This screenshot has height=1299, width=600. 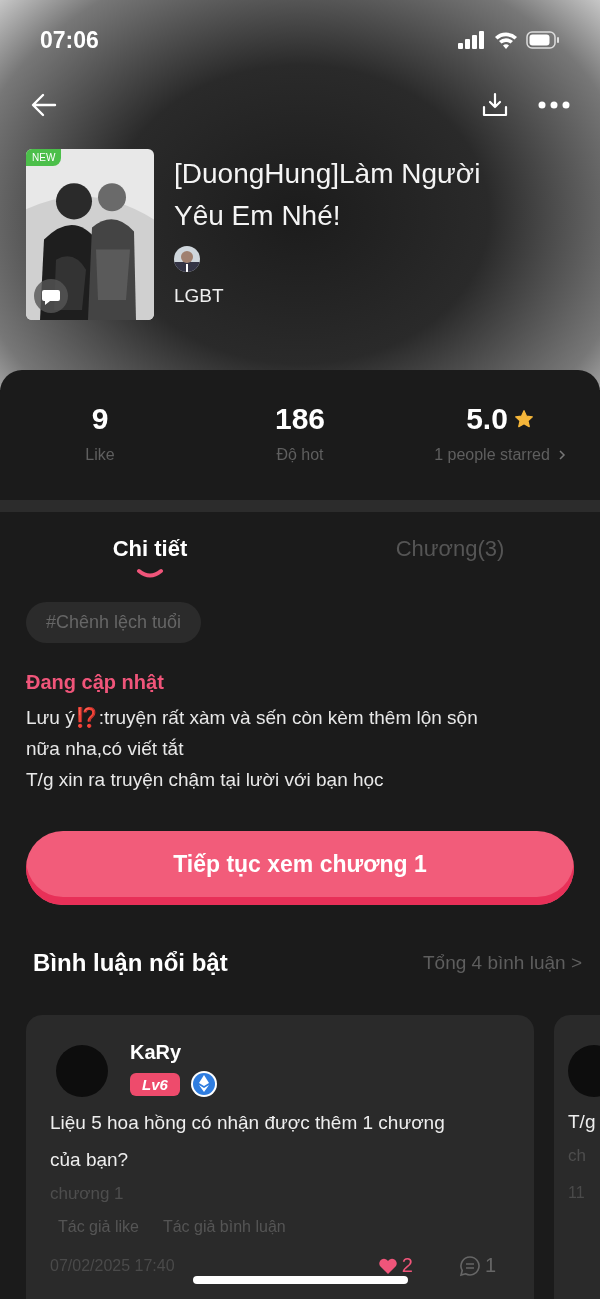 What do you see at coordinates (155, 1084) in the screenshot?
I see `level-badge: Lv6` at bounding box center [155, 1084].